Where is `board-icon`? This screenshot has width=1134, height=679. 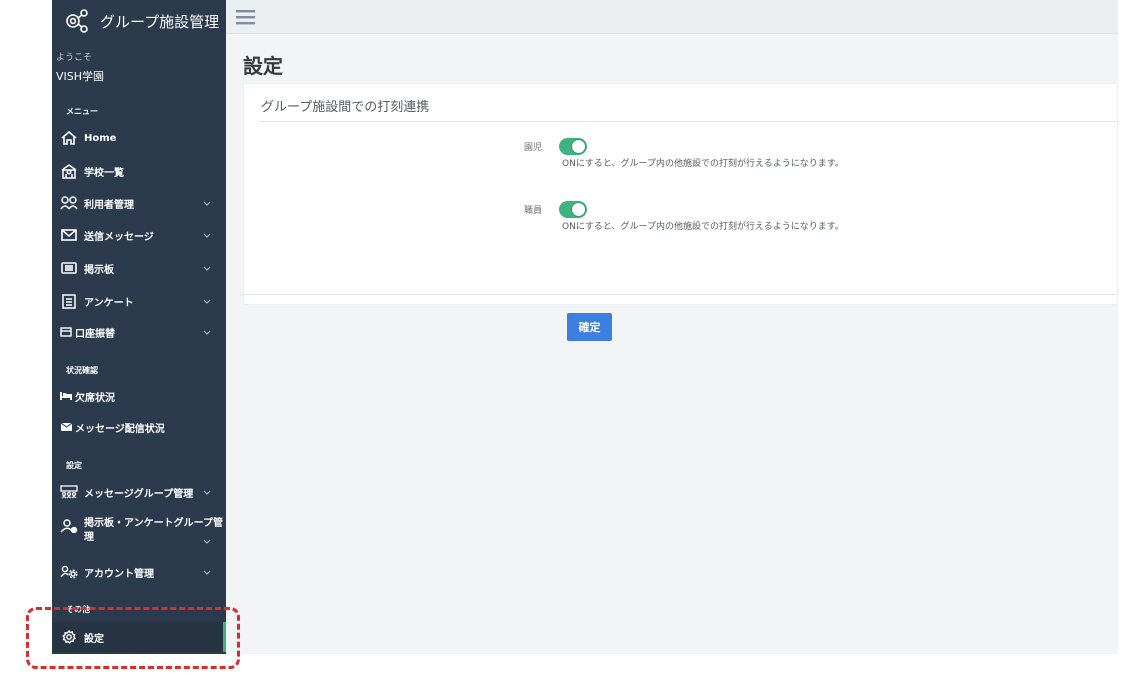
board-icon is located at coordinates (69, 268).